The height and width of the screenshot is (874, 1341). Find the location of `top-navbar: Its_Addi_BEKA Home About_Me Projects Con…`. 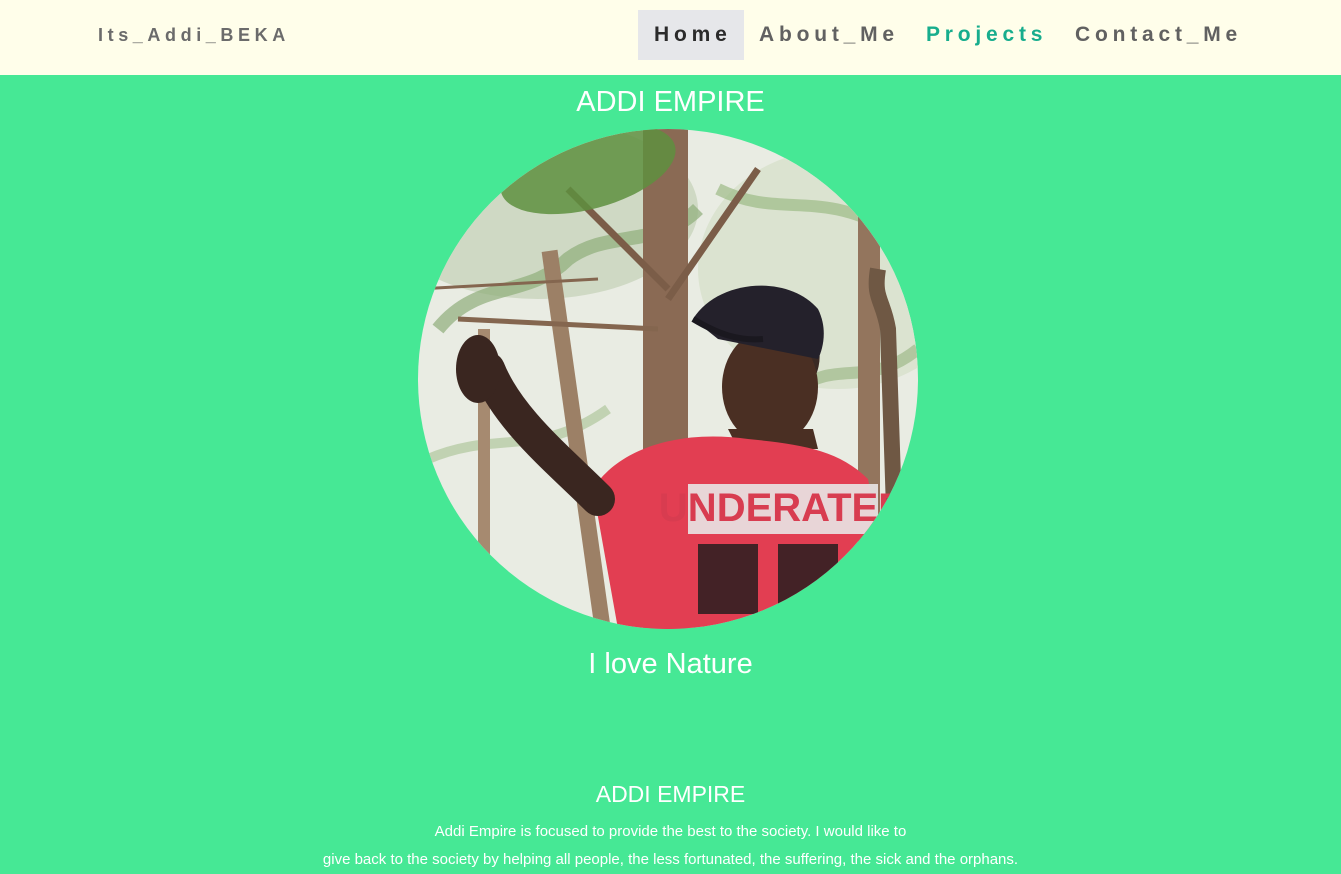

top-navbar: Its_Addi_BEKA Home About_Me Projects Con… is located at coordinates (670, 37).